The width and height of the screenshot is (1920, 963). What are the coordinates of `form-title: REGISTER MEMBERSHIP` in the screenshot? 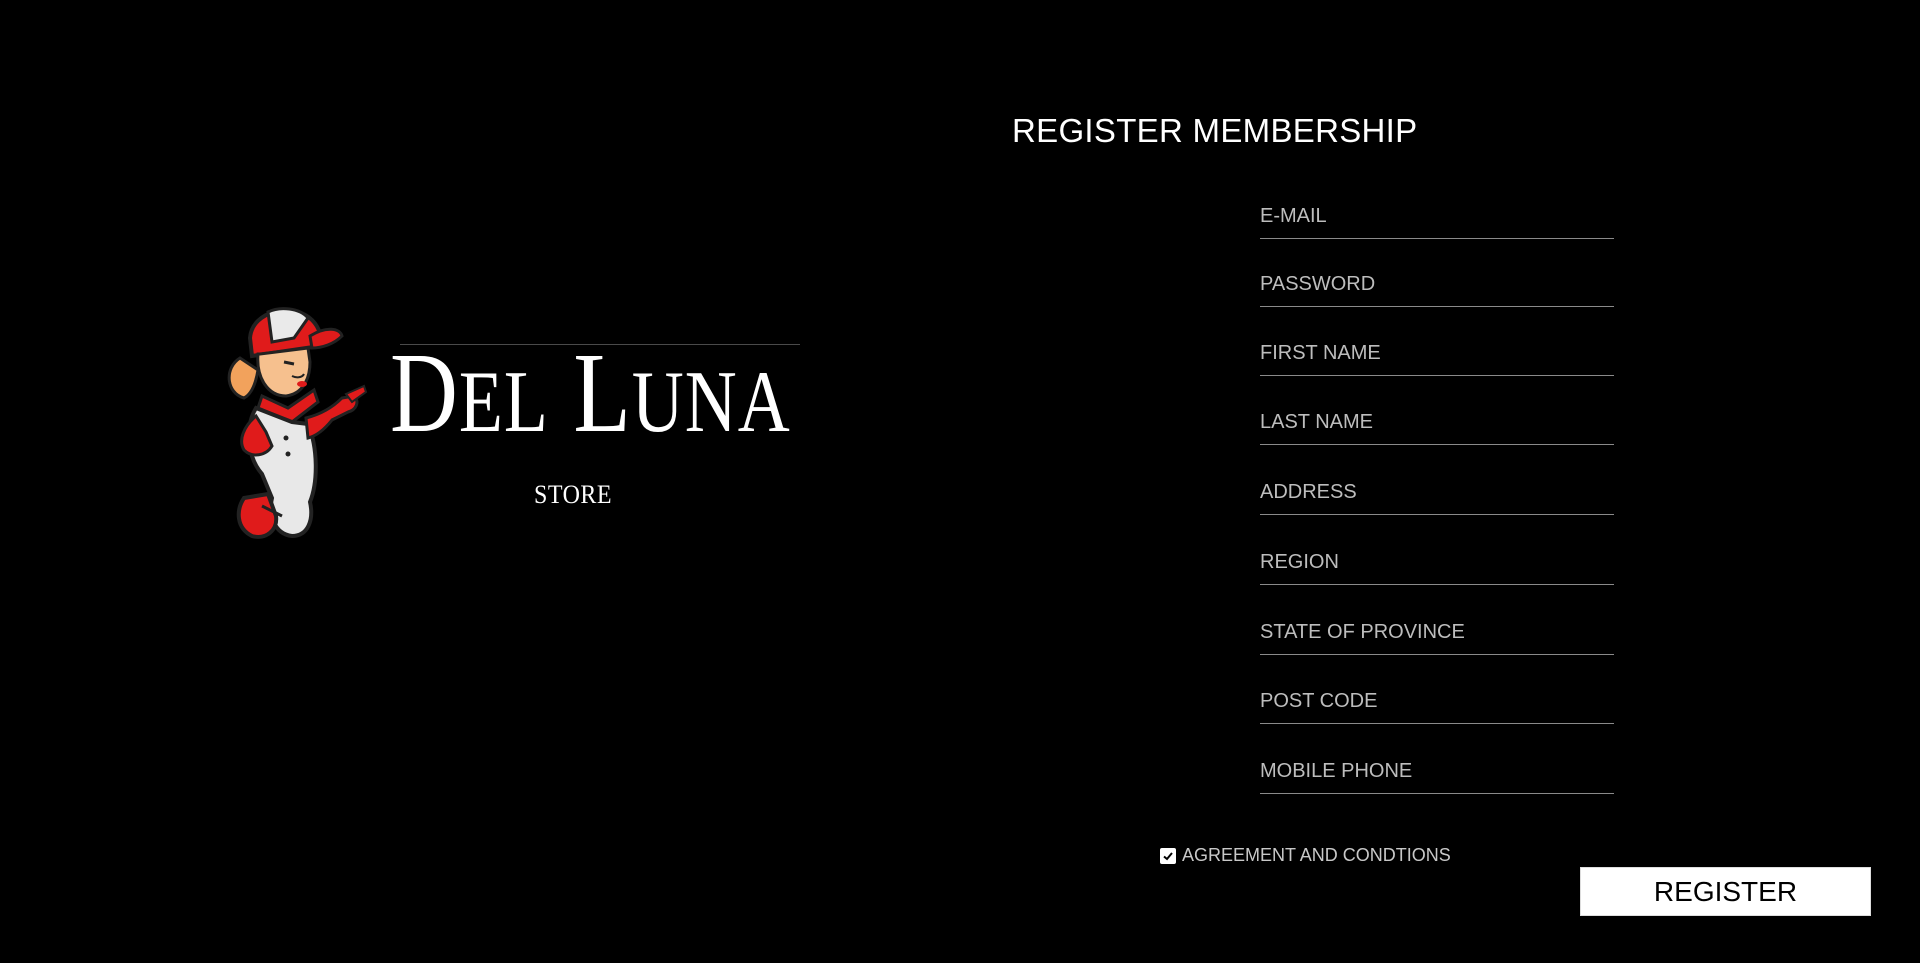 It's located at (1215, 130).